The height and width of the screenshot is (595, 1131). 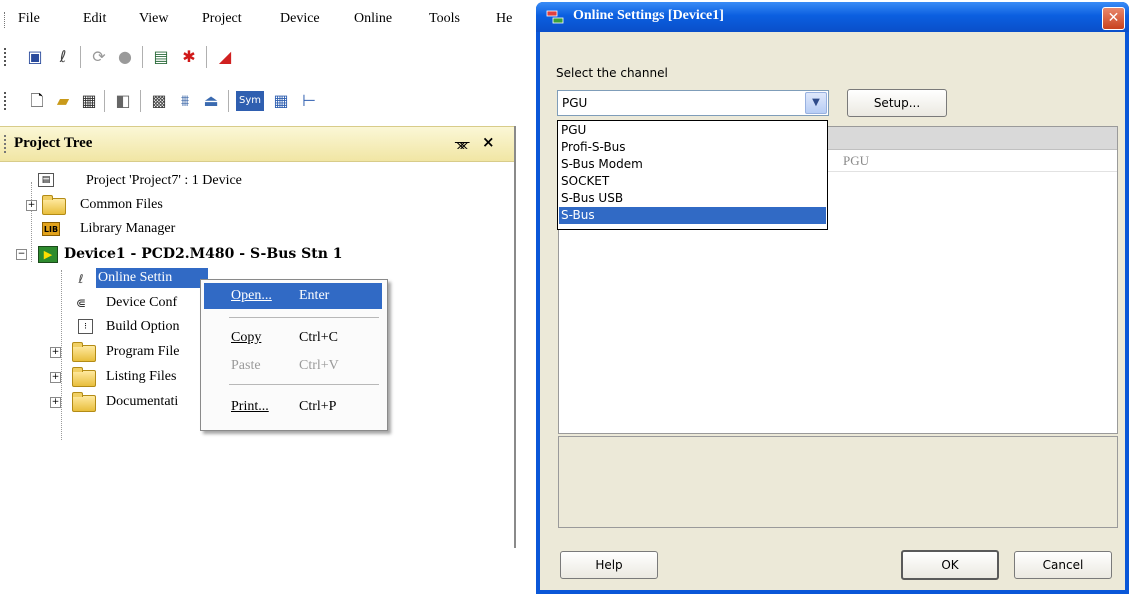 What do you see at coordinates (6, 20) in the screenshot?
I see `menubar-grip` at bounding box center [6, 20].